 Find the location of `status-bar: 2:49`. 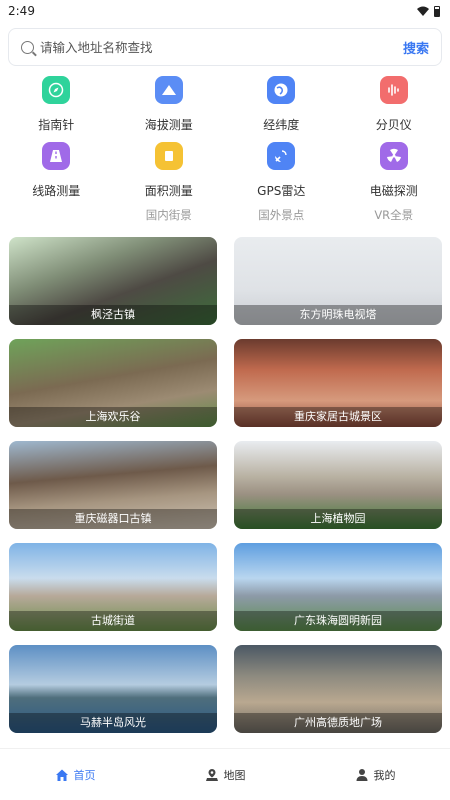

status-bar: 2:49 is located at coordinates (225, 11).